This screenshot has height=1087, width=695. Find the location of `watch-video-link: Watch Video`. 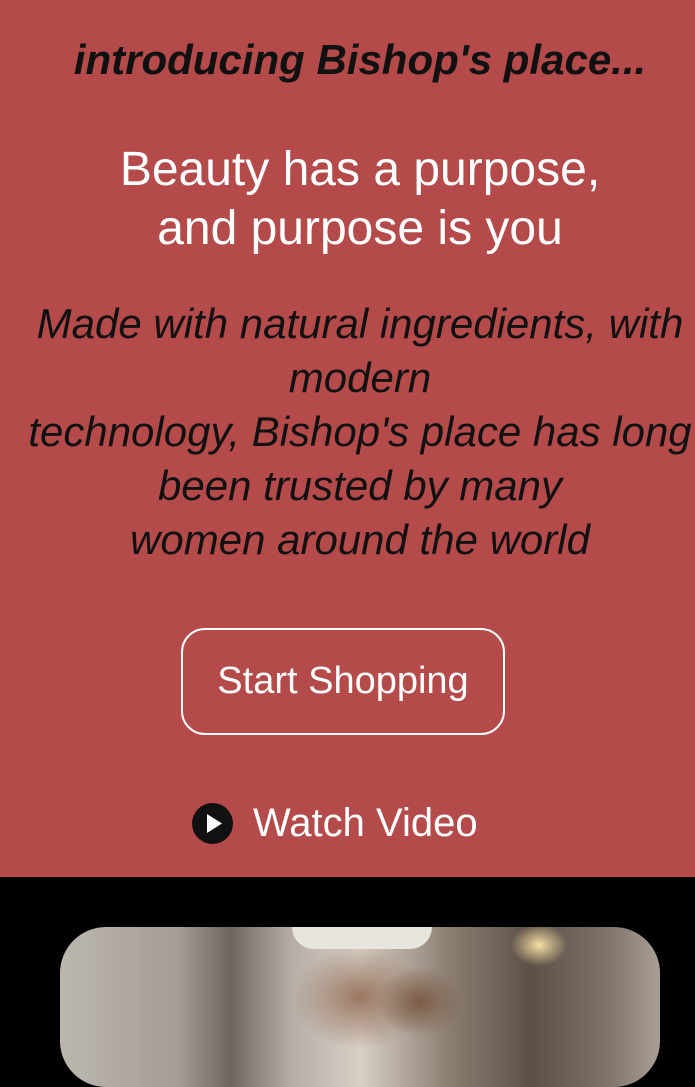

watch-video-link: Watch Video is located at coordinates (335, 823).